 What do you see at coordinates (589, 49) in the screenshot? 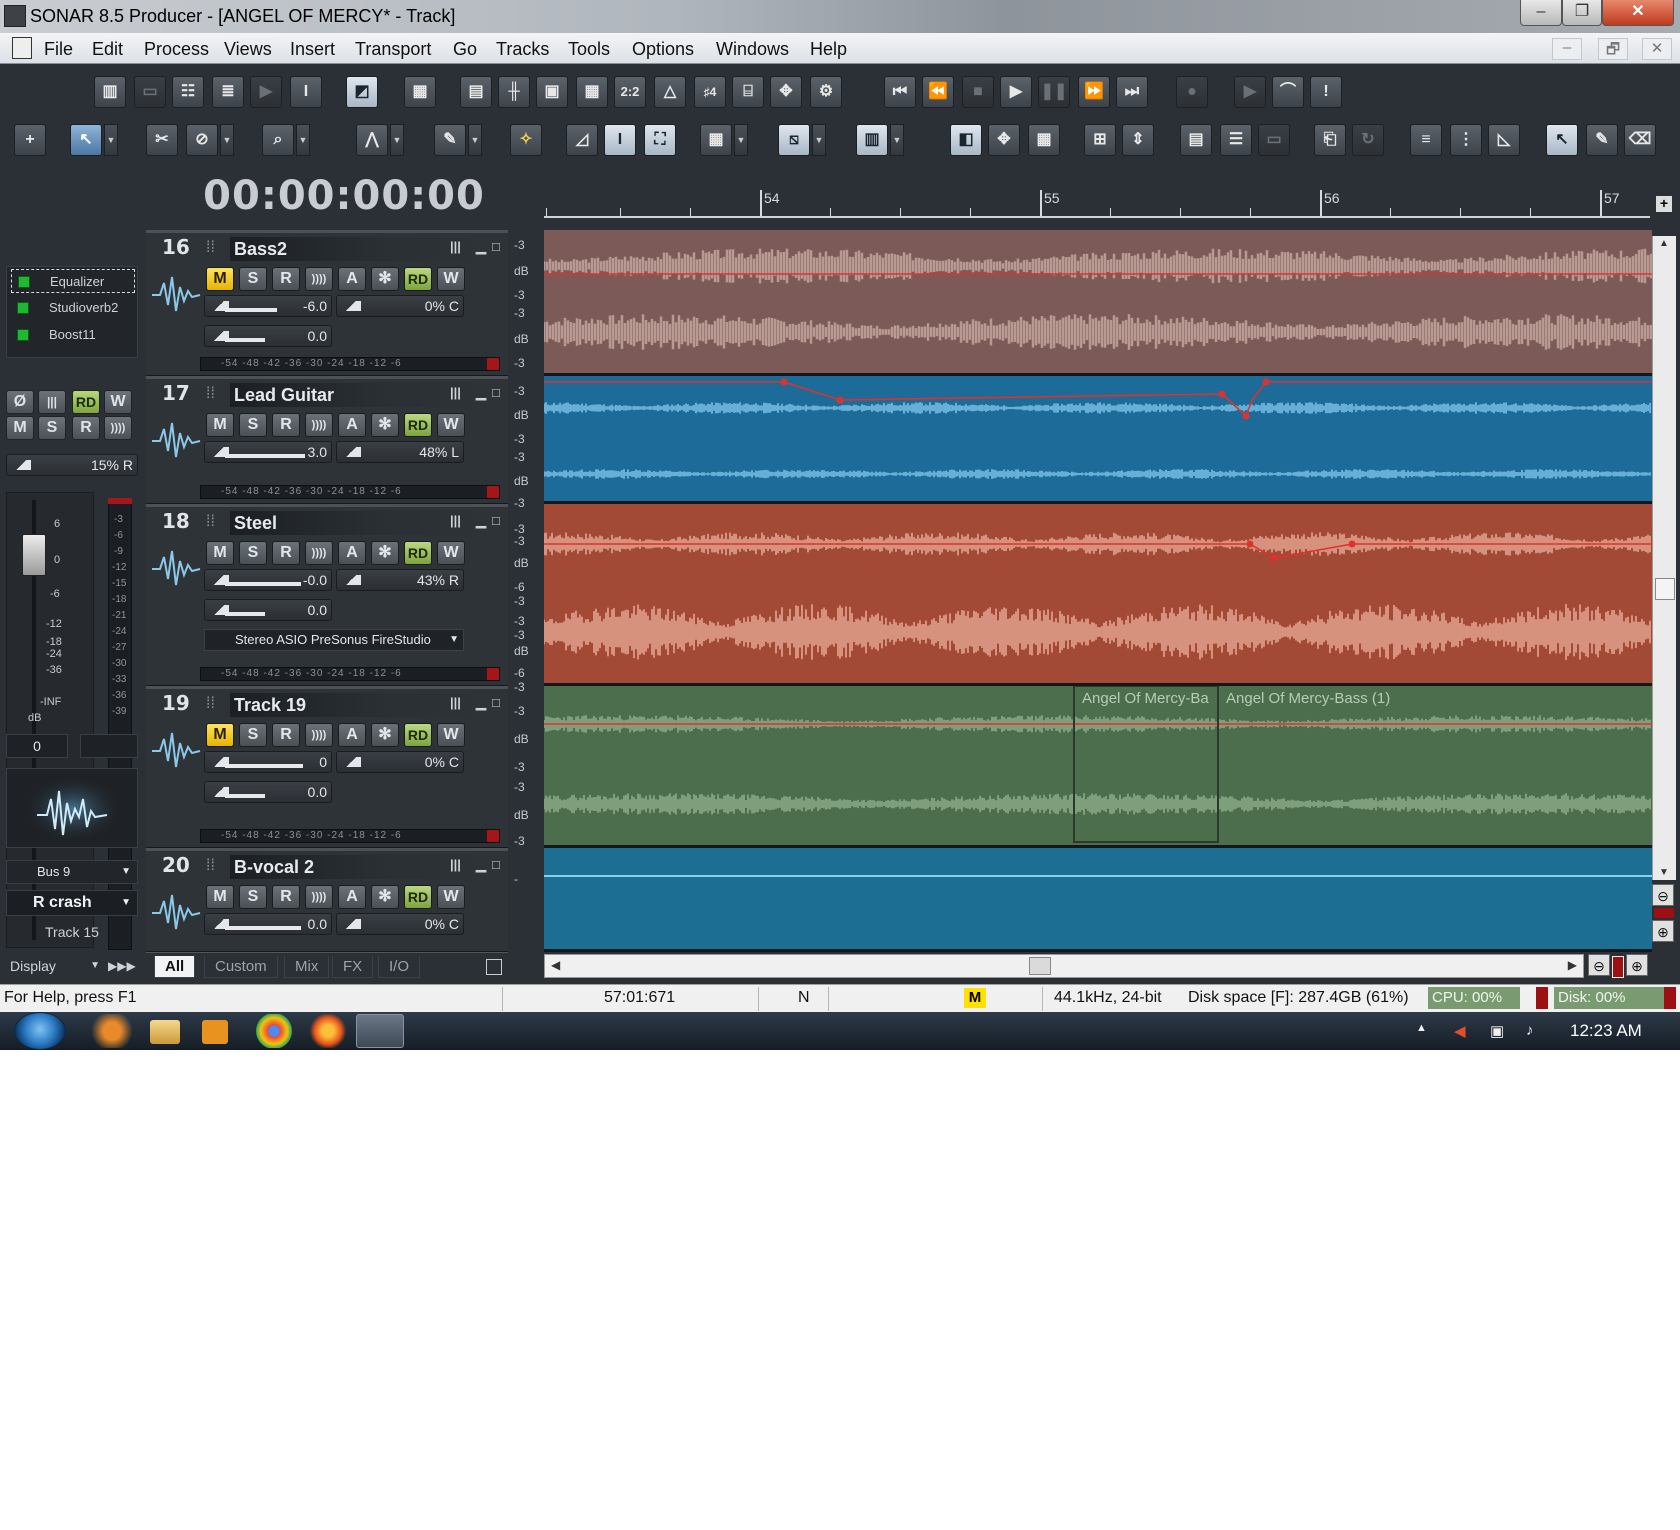
I see `menu-tools: Tools` at bounding box center [589, 49].